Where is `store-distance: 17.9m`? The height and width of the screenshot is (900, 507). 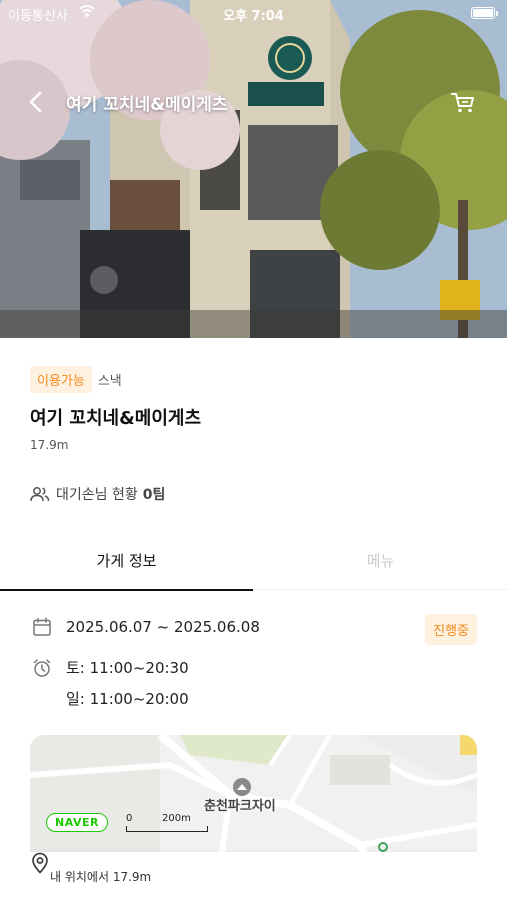
store-distance: 17.9m is located at coordinates (49, 445).